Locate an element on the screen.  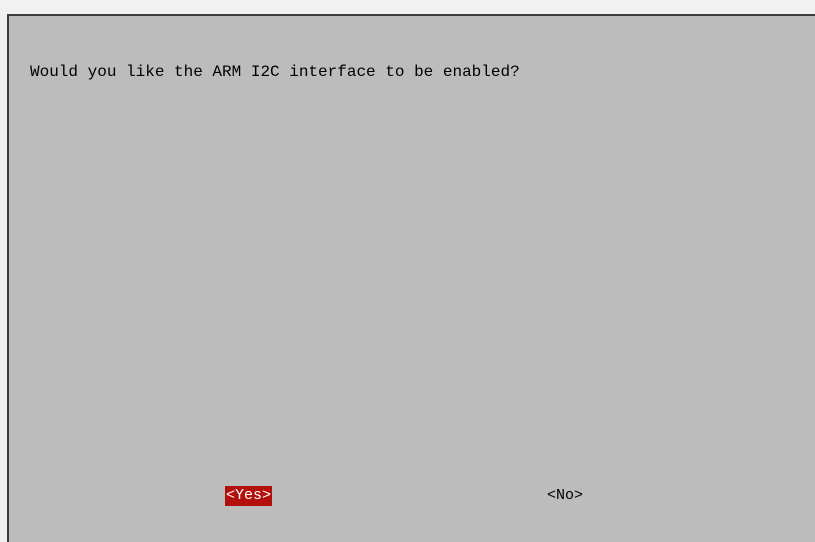
no-button: <No> is located at coordinates (565, 496).